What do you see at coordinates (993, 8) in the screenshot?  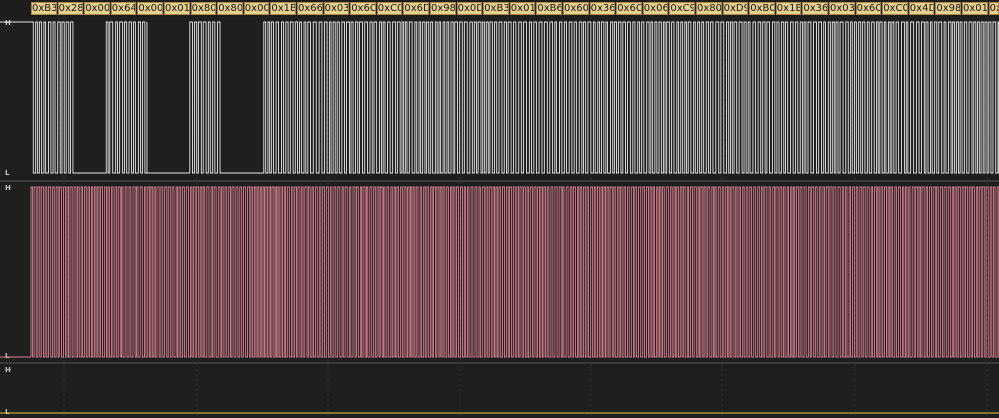 I see `decoded-byte: 0x0` at bounding box center [993, 8].